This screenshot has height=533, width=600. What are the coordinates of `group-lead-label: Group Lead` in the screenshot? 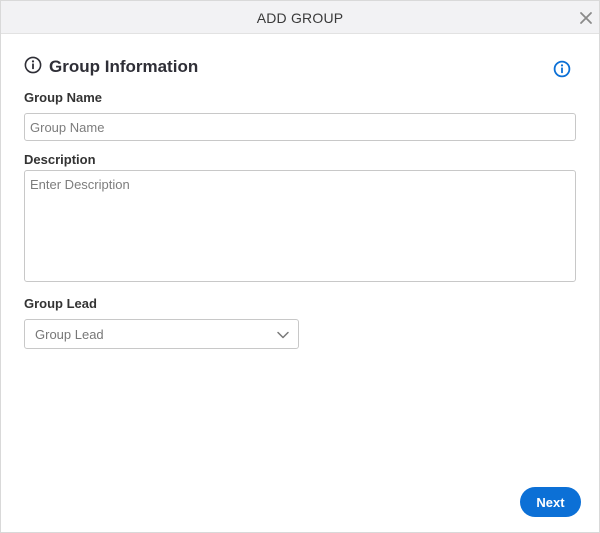 It's located at (60, 303).